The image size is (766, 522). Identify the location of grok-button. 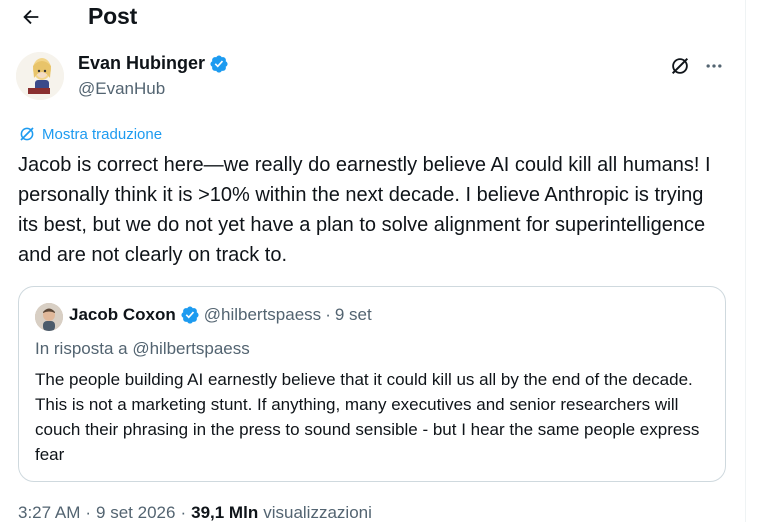
(680, 66).